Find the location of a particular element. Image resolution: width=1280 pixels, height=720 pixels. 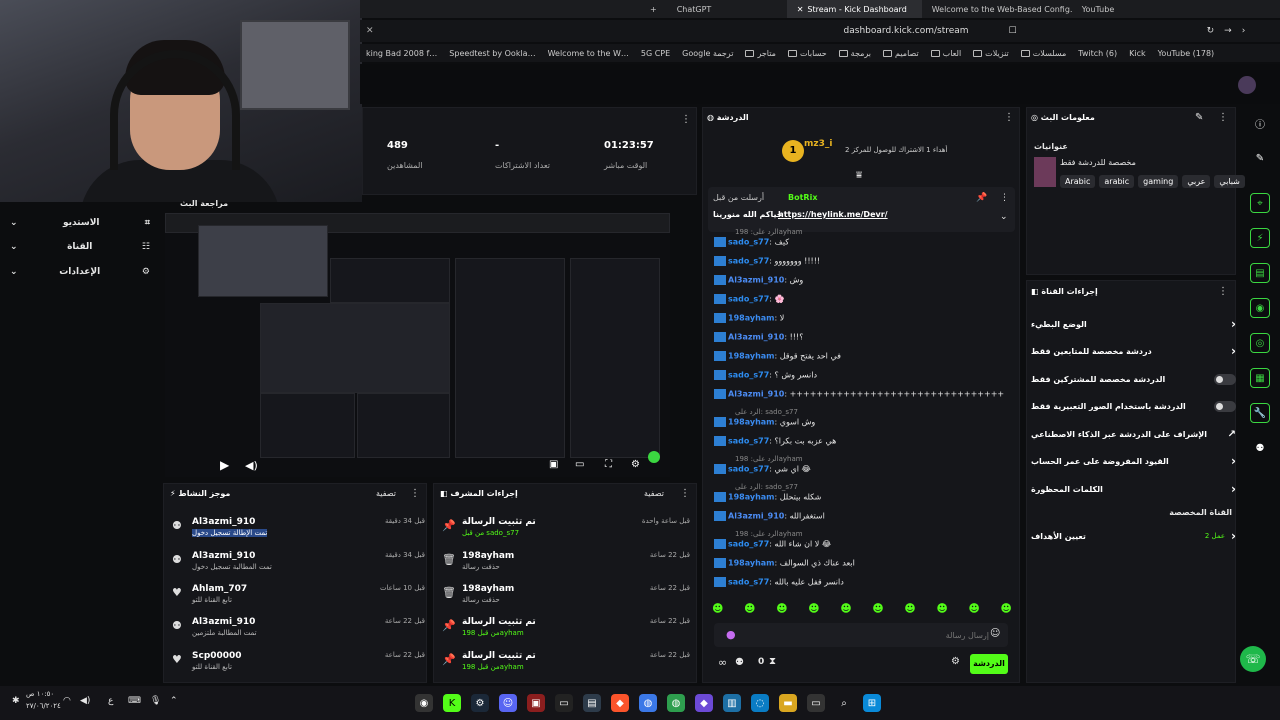

user-avatar is located at coordinates (1247, 85).